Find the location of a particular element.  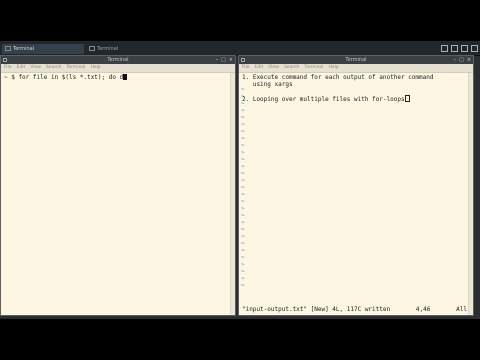

network-icon is located at coordinates (444, 48).